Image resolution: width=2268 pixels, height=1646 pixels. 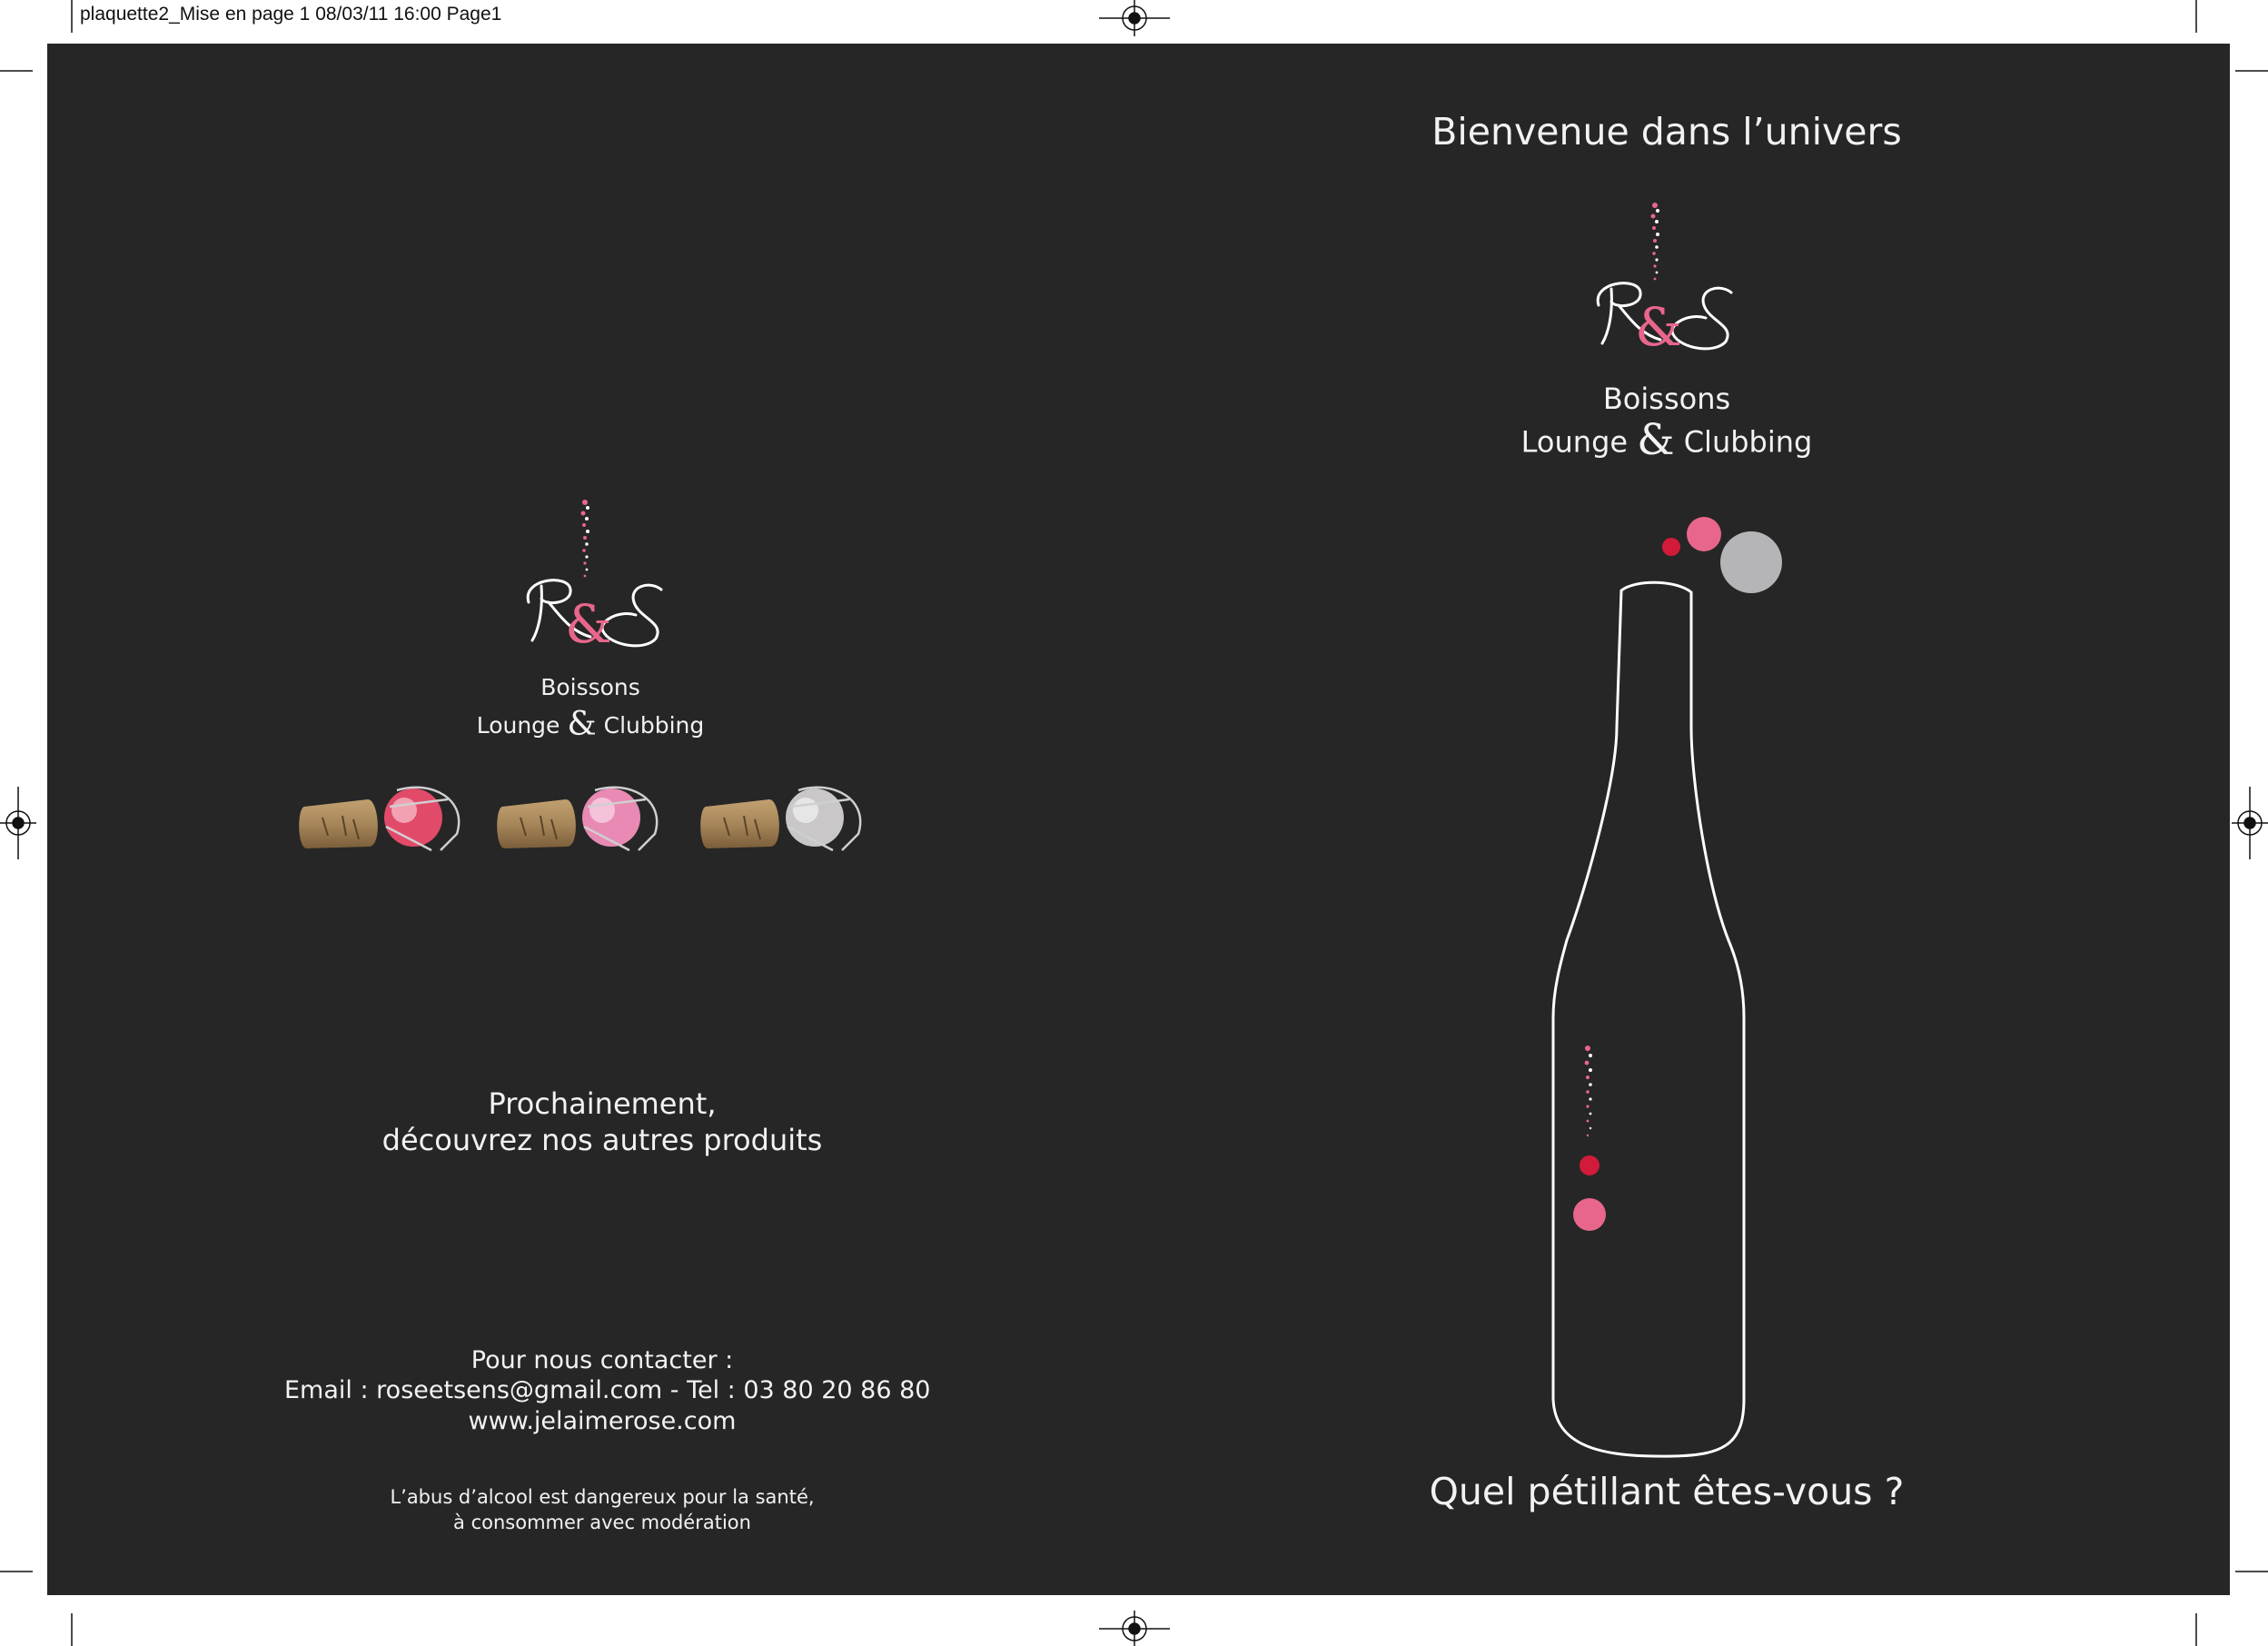 What do you see at coordinates (1589, 1214) in the screenshot?
I see `bottle-bubble-pink` at bounding box center [1589, 1214].